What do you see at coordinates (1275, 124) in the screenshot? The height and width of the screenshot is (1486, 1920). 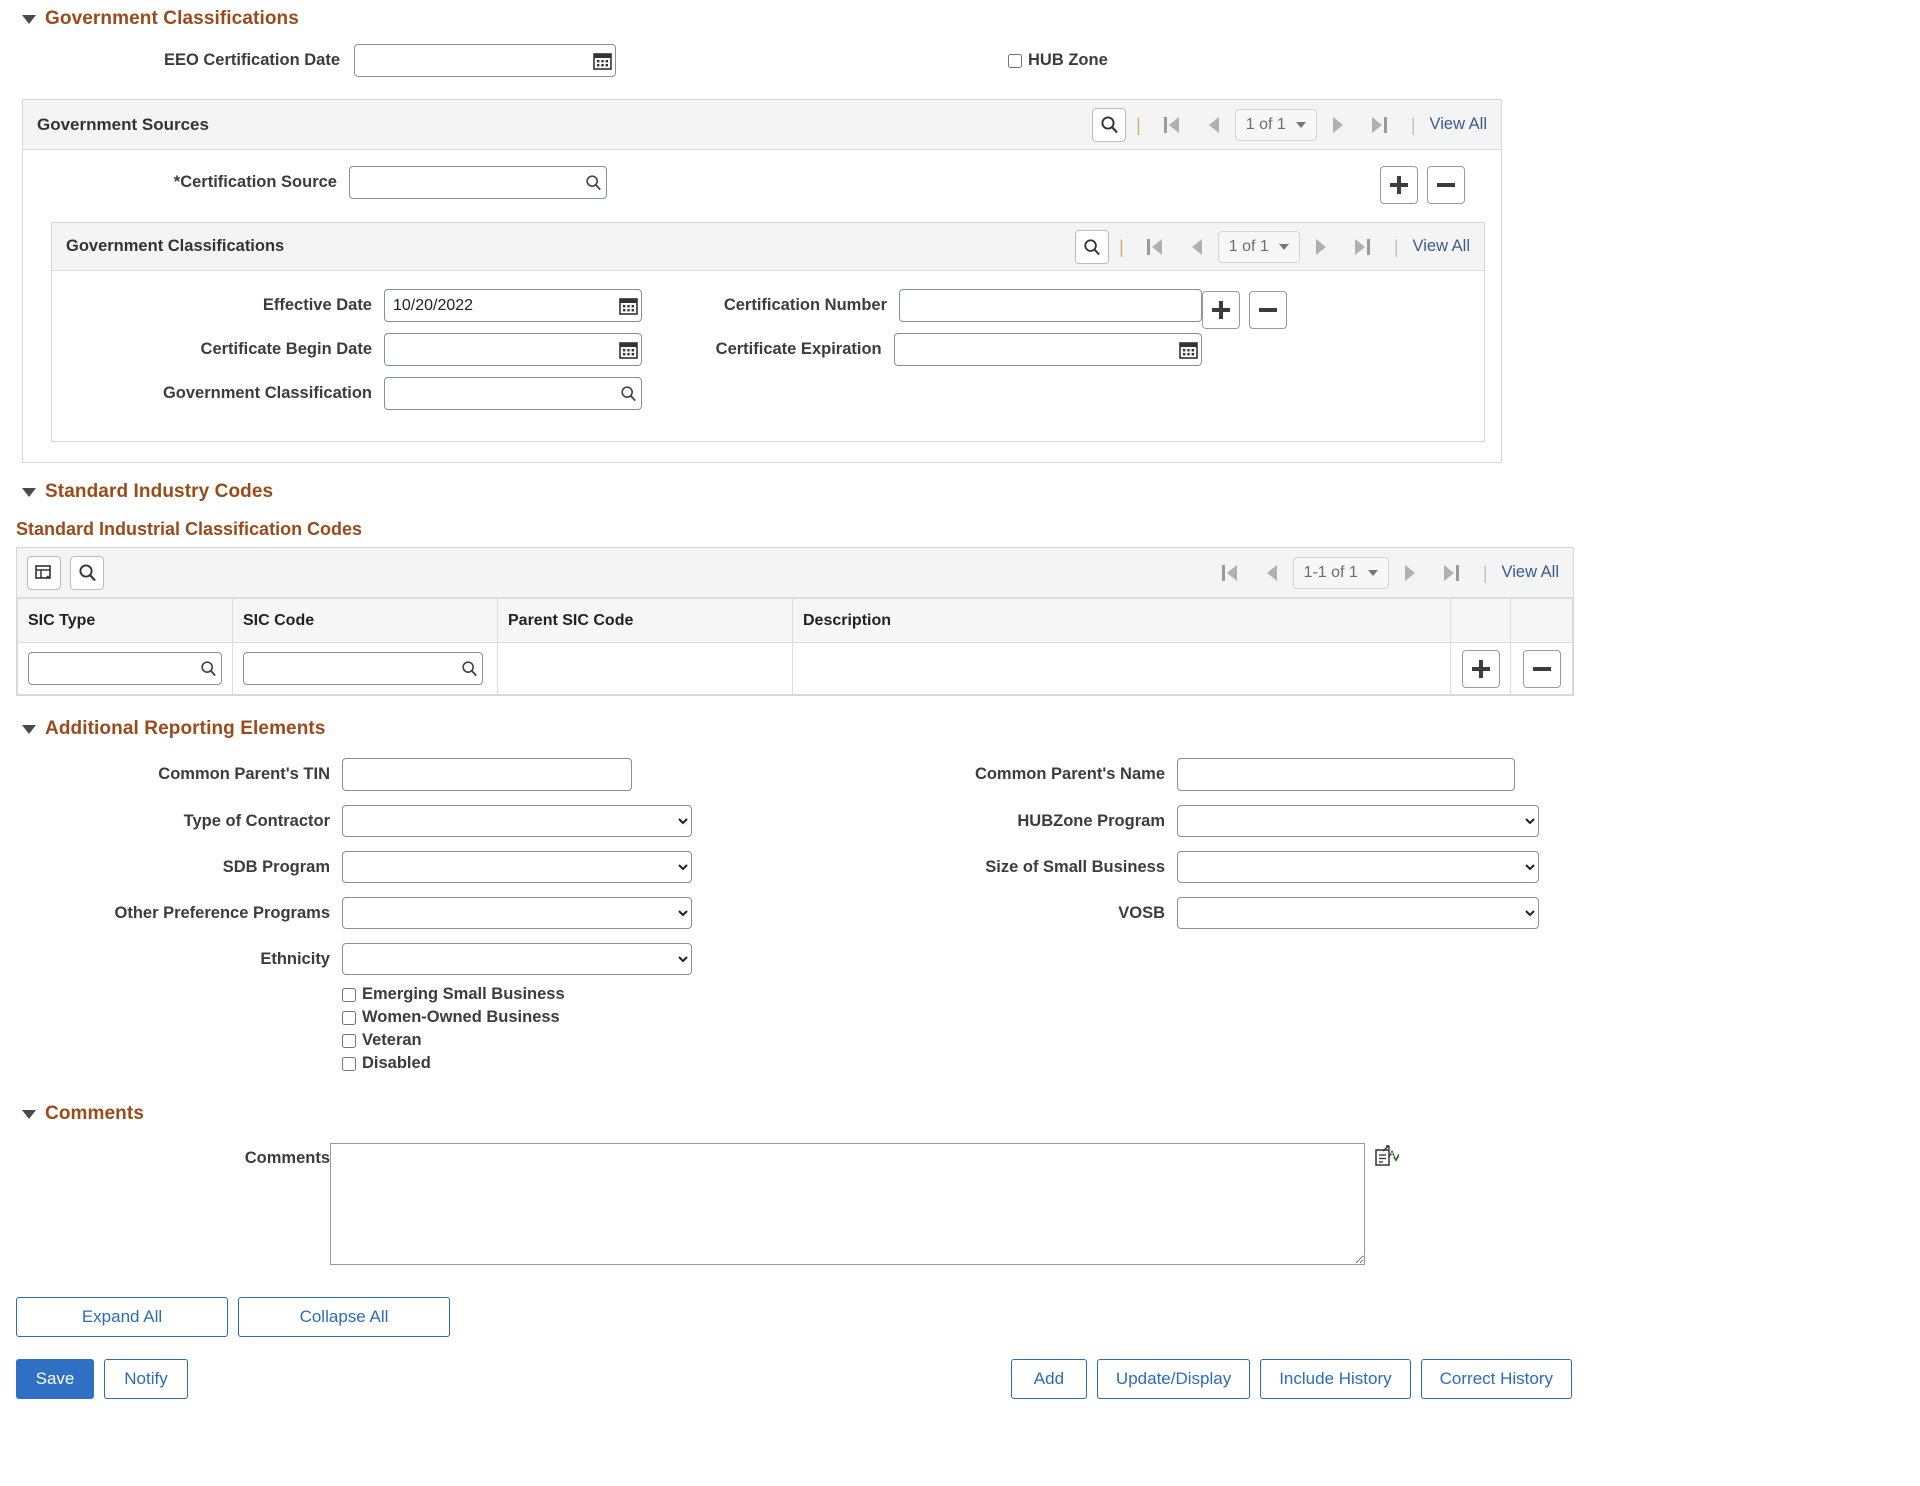 I see `page-indicator-dropdown: 1 of 1` at bounding box center [1275, 124].